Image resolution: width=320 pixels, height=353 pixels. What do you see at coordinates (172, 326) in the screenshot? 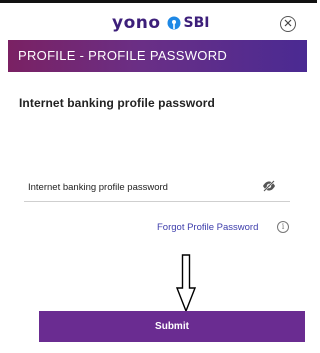
I see `submit-button: Submit` at bounding box center [172, 326].